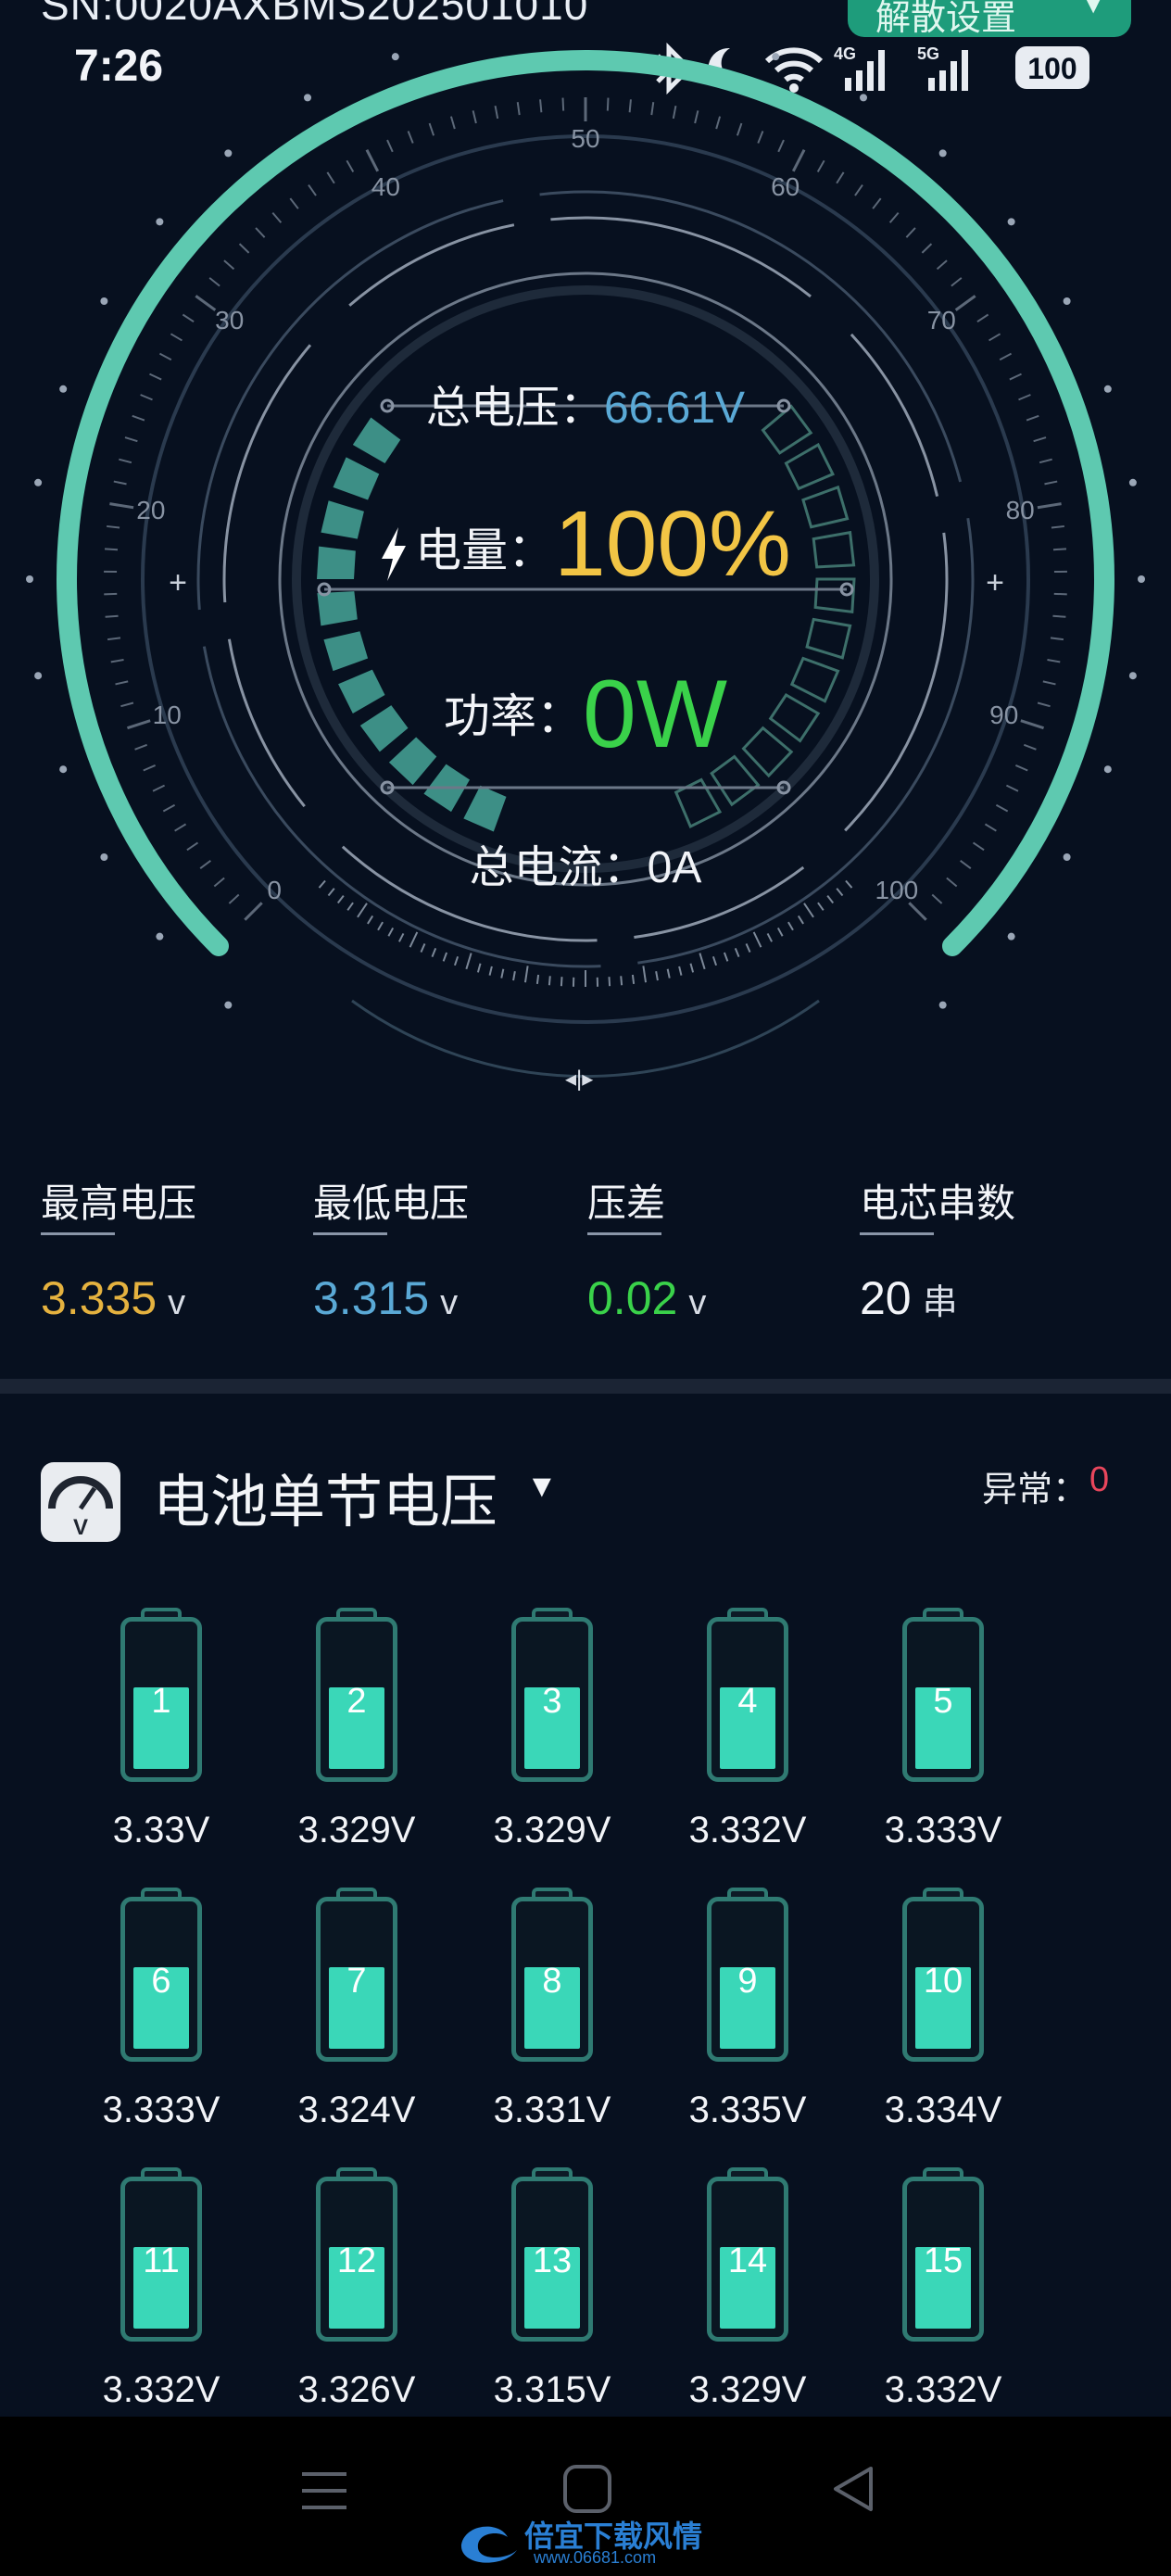  I want to click on serial-number: SN:0020AXBMS202501010, so click(315, 14).